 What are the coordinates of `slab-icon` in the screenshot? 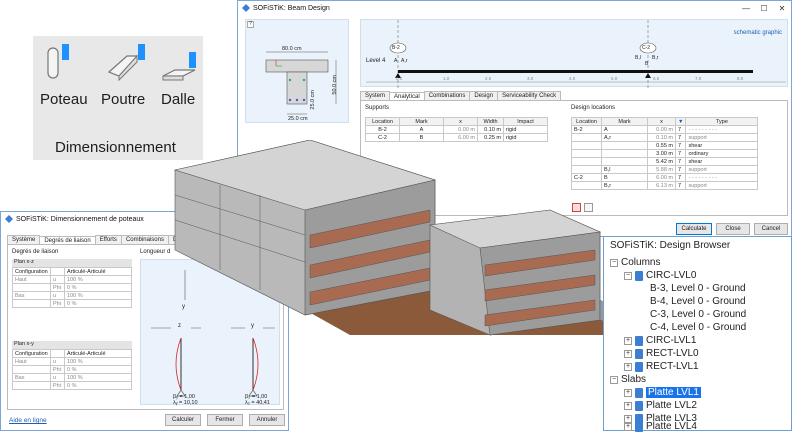 It's located at (179, 66).